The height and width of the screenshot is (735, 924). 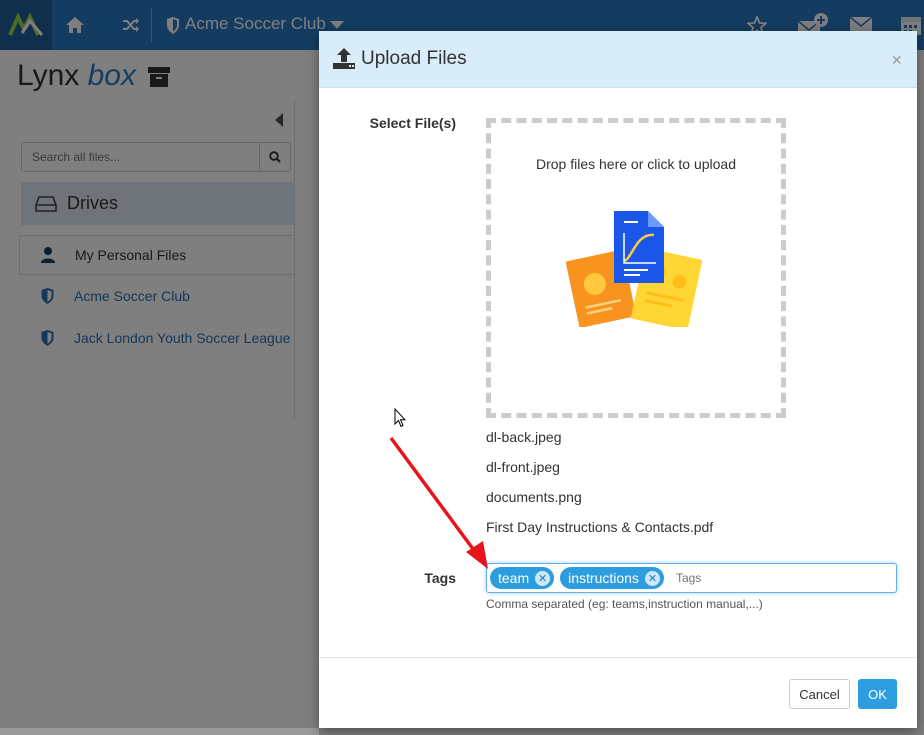 I want to click on upload-icon, so click(x=344, y=61).